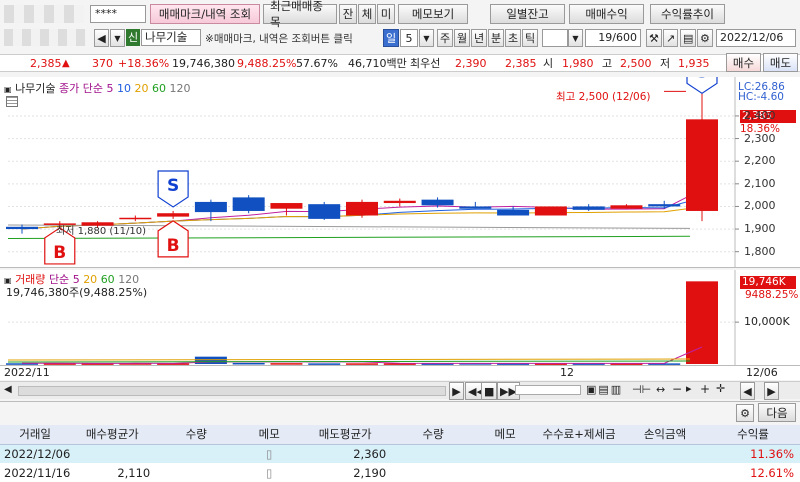 The image size is (800, 482). Describe the element at coordinates (370, 472) in the screenshot. I see `row2-sell-avg: 2,190` at that location.